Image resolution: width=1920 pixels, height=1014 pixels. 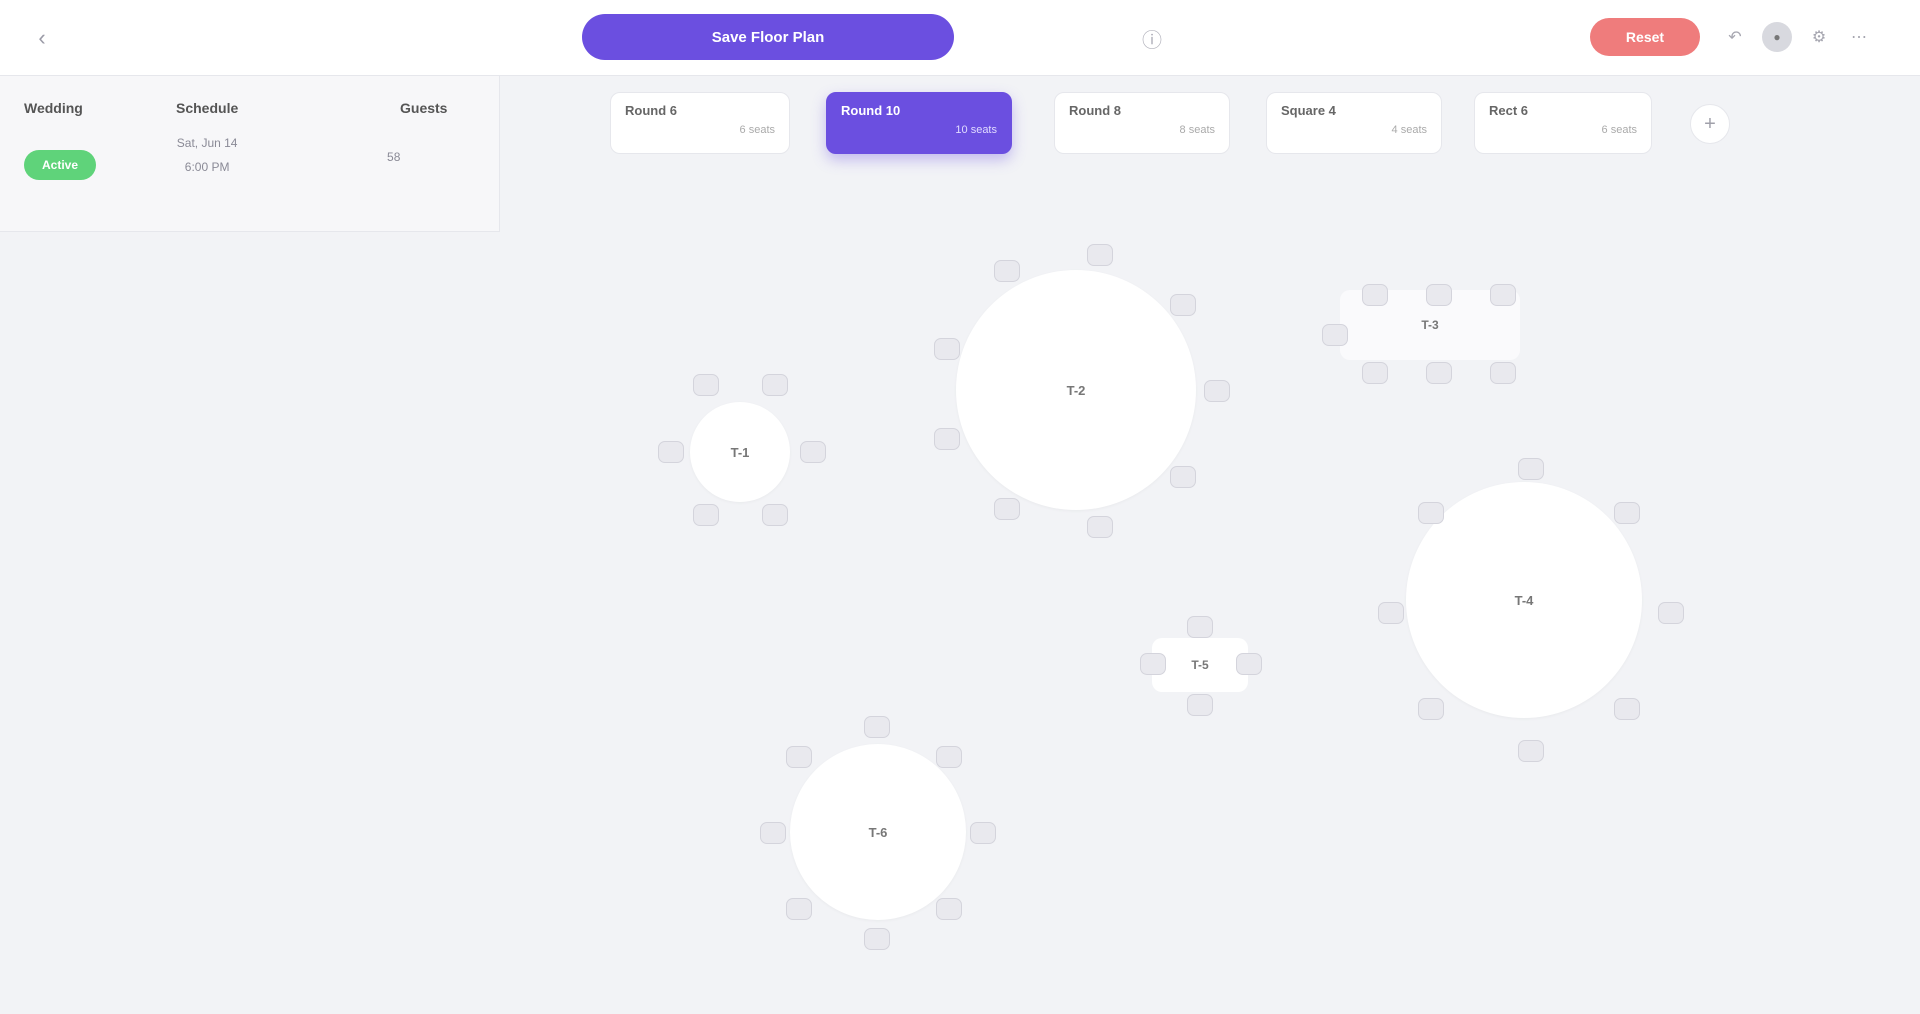 What do you see at coordinates (394, 157) in the screenshot?
I see `guests-count: 58` at bounding box center [394, 157].